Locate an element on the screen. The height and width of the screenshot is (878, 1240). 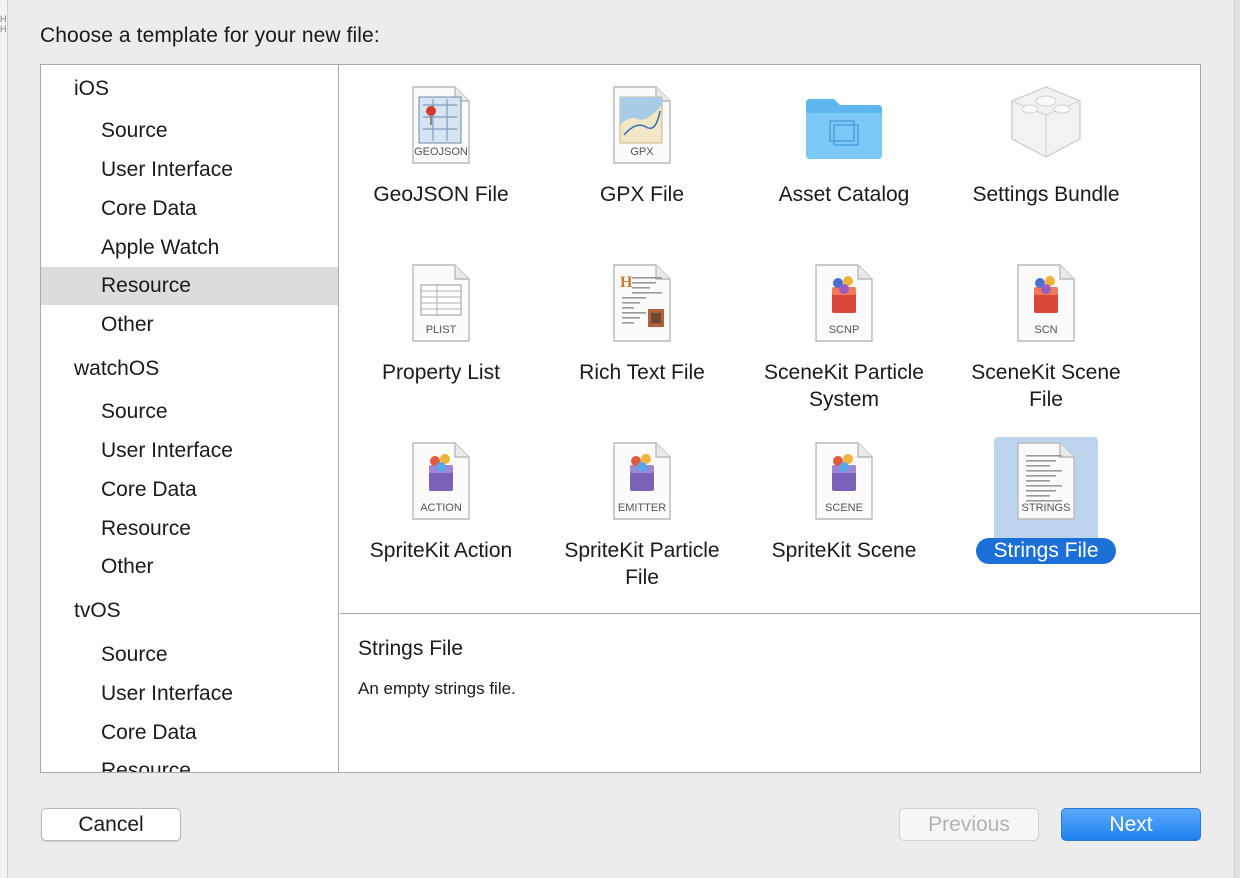
template-strings-file: STRINGS Strings File is located at coordinates (1046, 506).